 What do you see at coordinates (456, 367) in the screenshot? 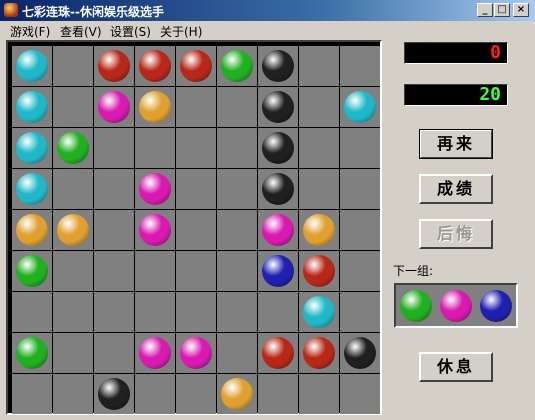
I see `rest-button: 休息` at bounding box center [456, 367].